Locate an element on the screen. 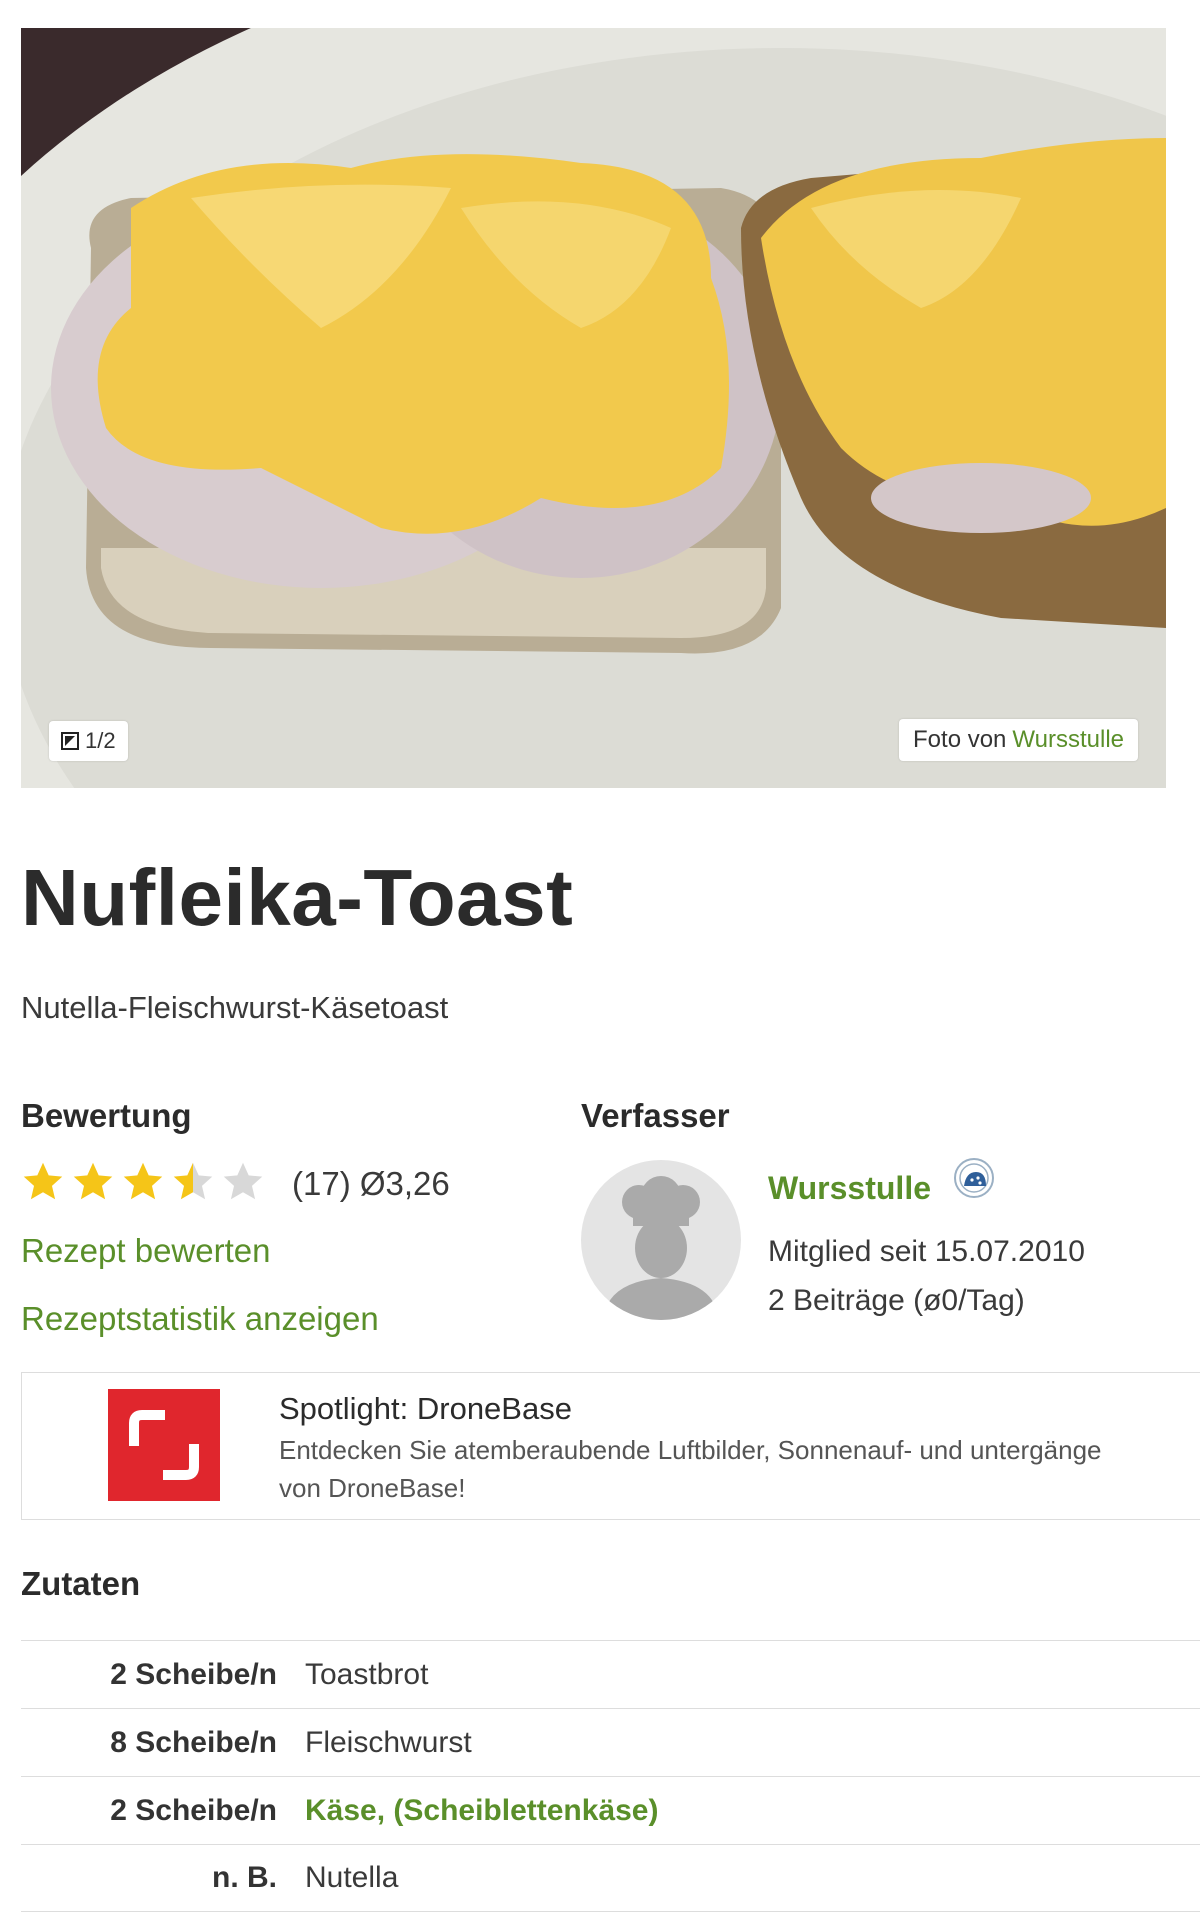 Image resolution: width=1200 pixels, height=1916 pixels. photo-credit: Foto von Wursstulle is located at coordinates (1018, 740).